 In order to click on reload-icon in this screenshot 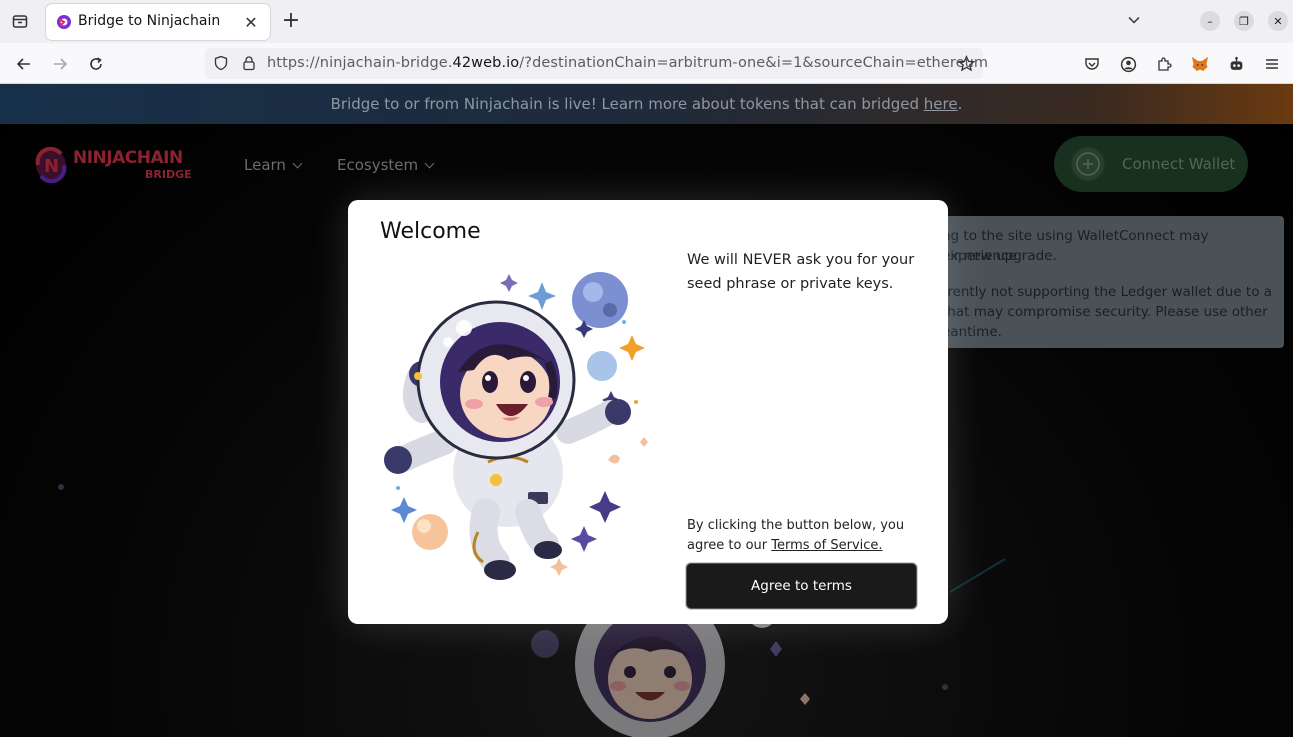, I will do `click(96, 64)`.